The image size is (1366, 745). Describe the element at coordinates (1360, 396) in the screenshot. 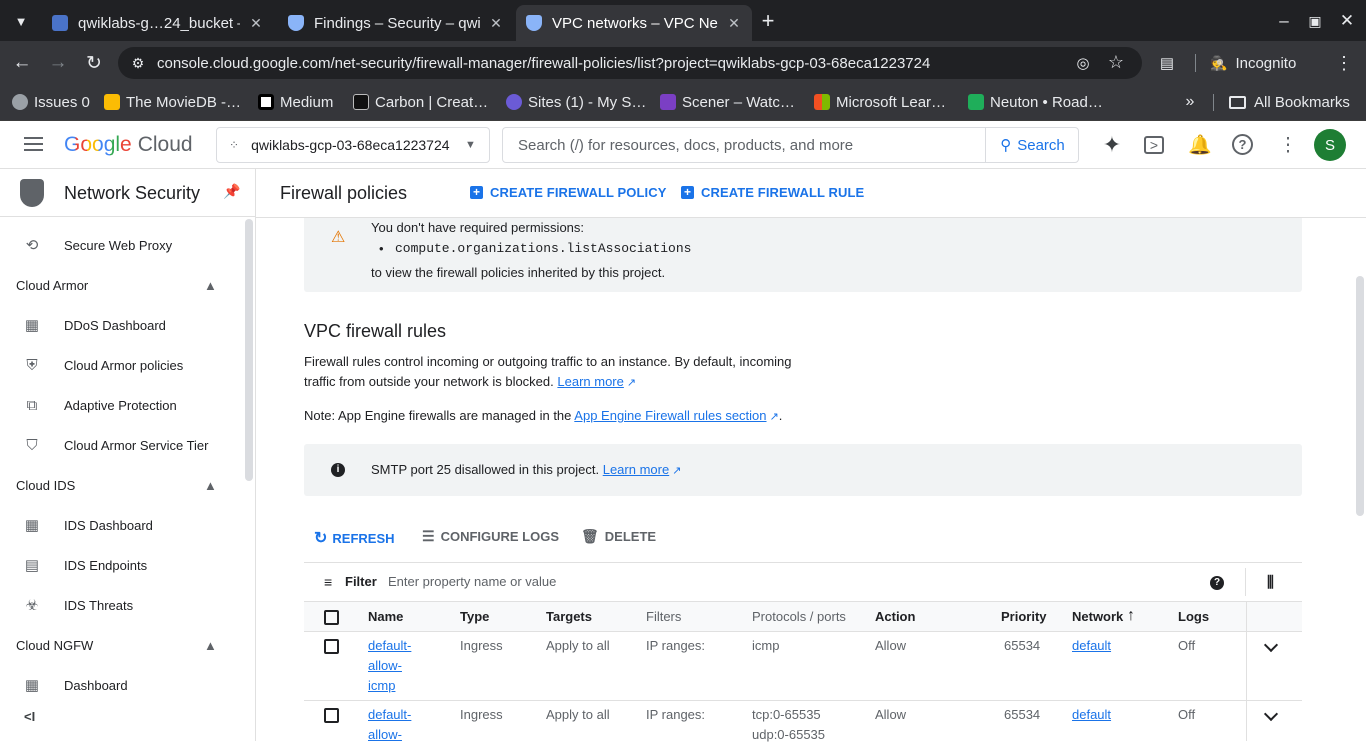

I see `main-scrollbar` at that location.